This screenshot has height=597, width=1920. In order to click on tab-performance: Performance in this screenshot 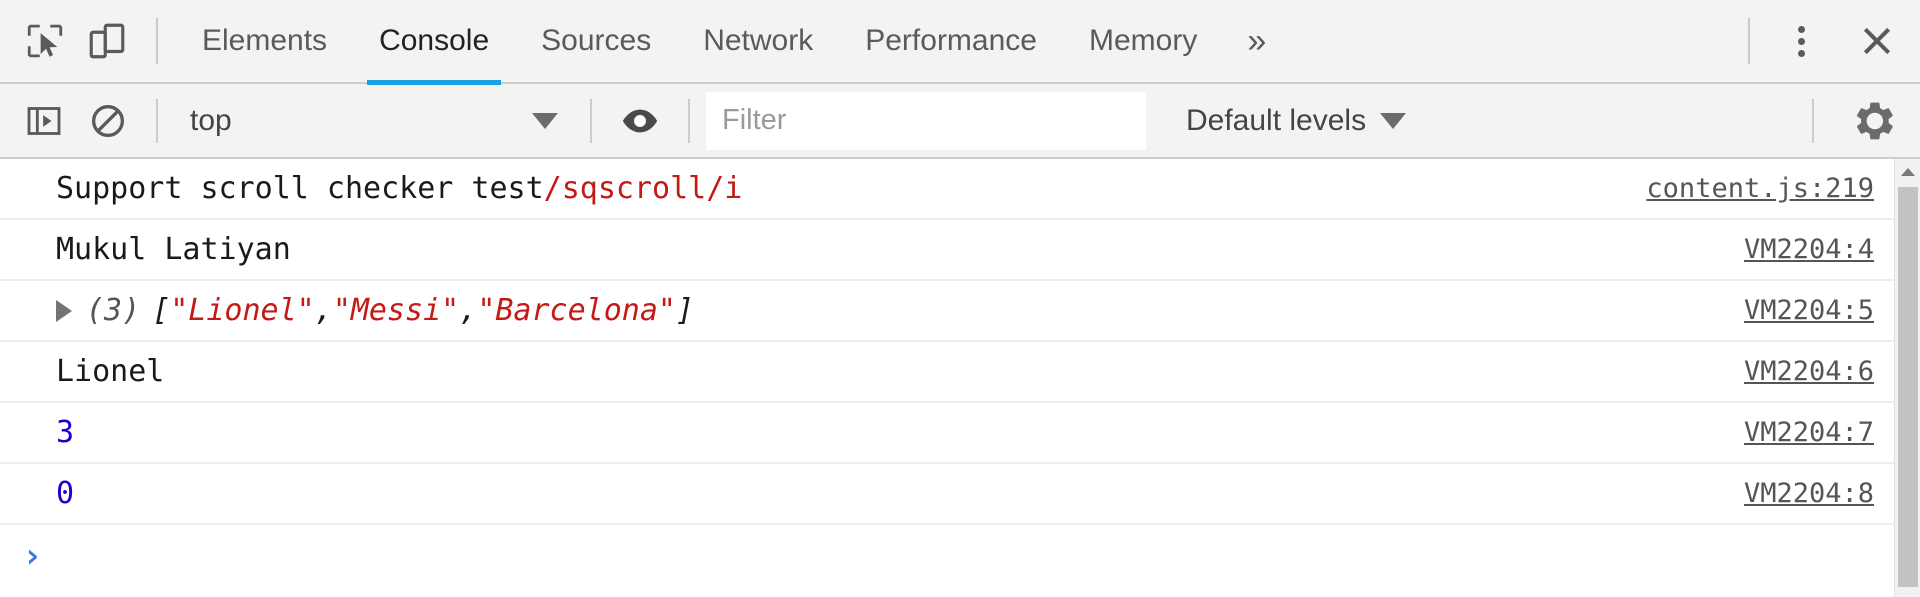, I will do `click(951, 41)`.